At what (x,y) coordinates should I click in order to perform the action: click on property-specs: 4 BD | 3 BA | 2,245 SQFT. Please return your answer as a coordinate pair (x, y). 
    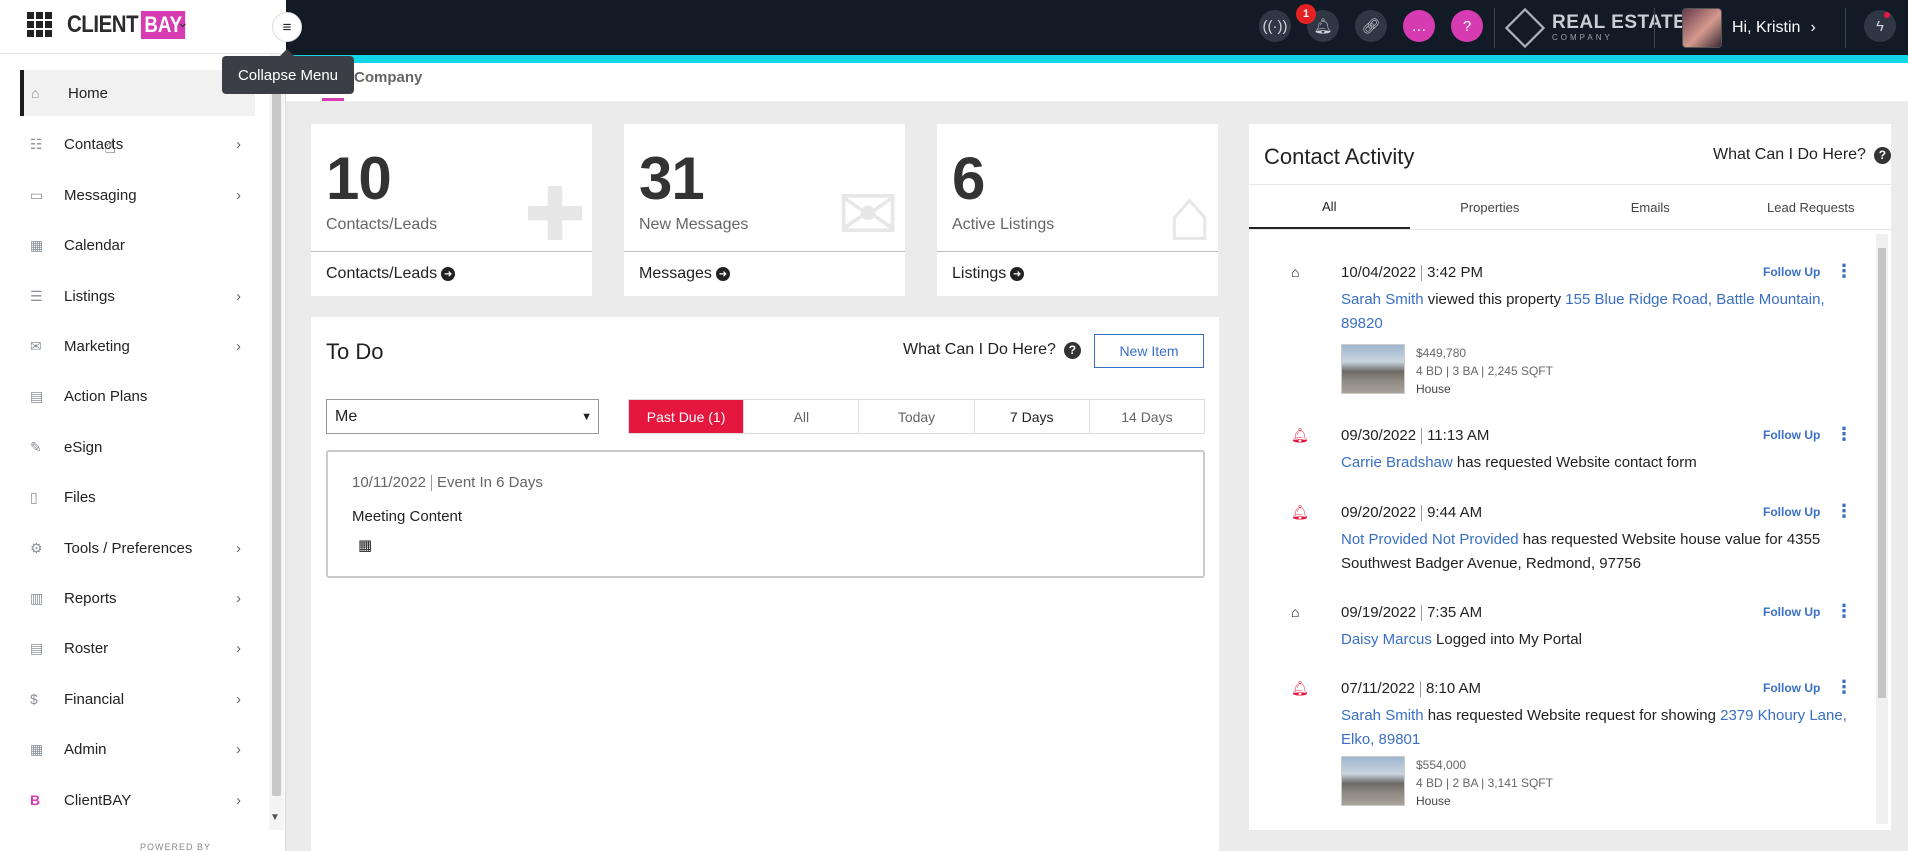
    Looking at the image, I should click on (1484, 371).